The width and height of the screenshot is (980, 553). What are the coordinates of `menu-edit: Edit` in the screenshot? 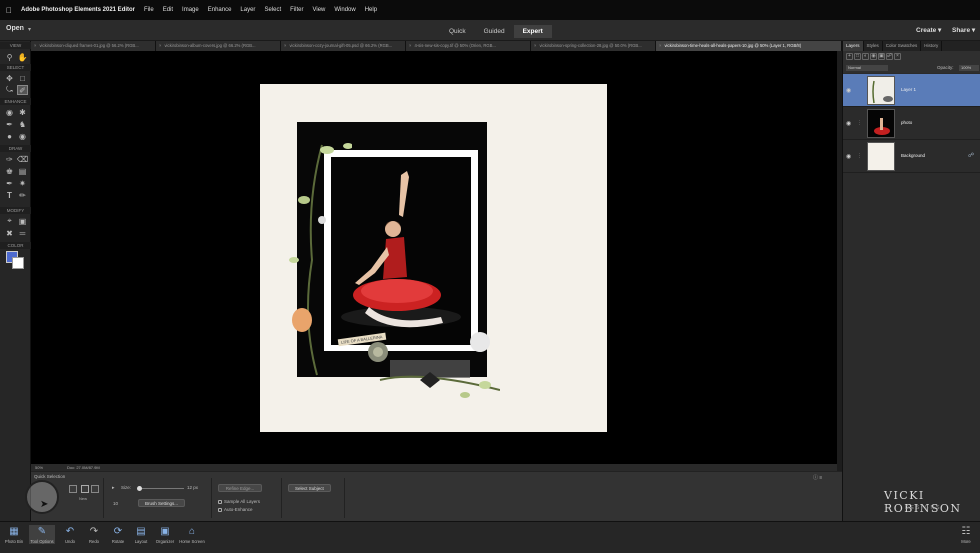 It's located at (168, 10).